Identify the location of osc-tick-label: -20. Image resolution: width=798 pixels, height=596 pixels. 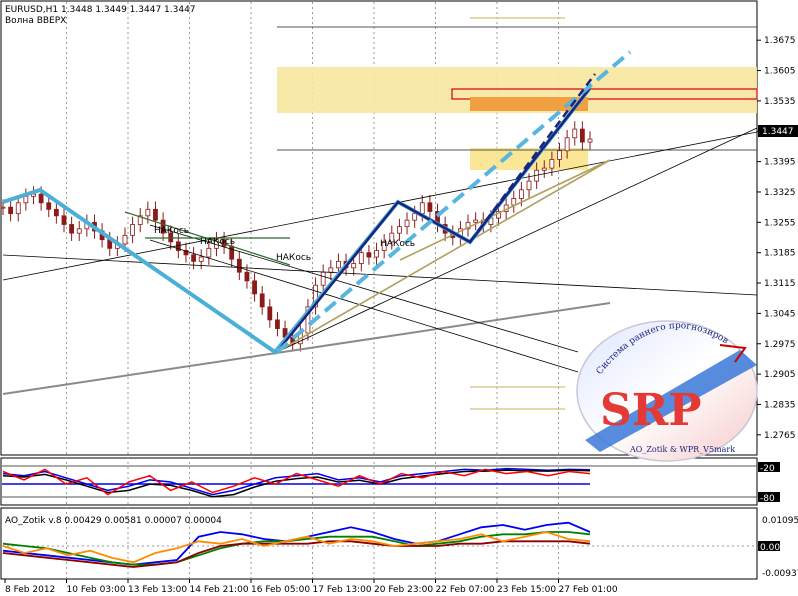
(767, 469).